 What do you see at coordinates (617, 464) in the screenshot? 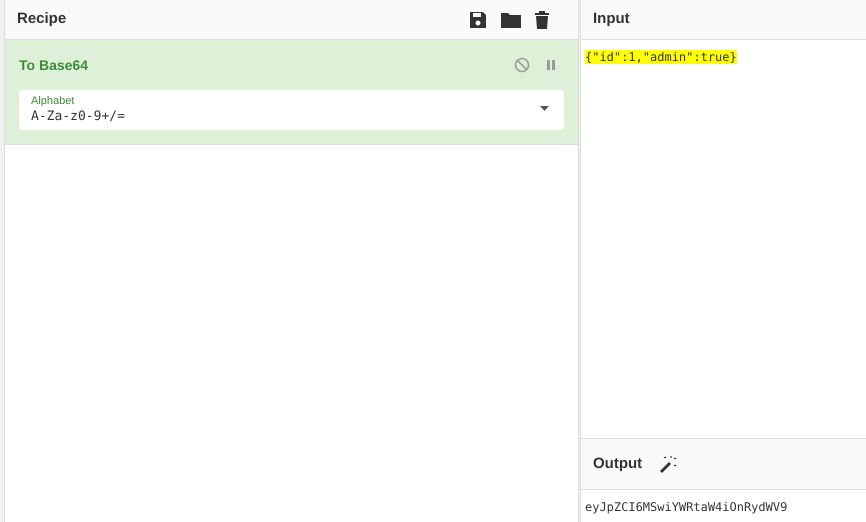
I see `panel-title: Output` at bounding box center [617, 464].